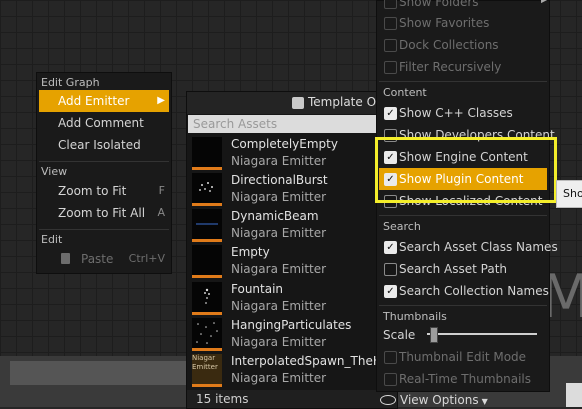 The height and width of the screenshot is (409, 582). I want to click on option-label: Show Favorites, so click(444, 23).